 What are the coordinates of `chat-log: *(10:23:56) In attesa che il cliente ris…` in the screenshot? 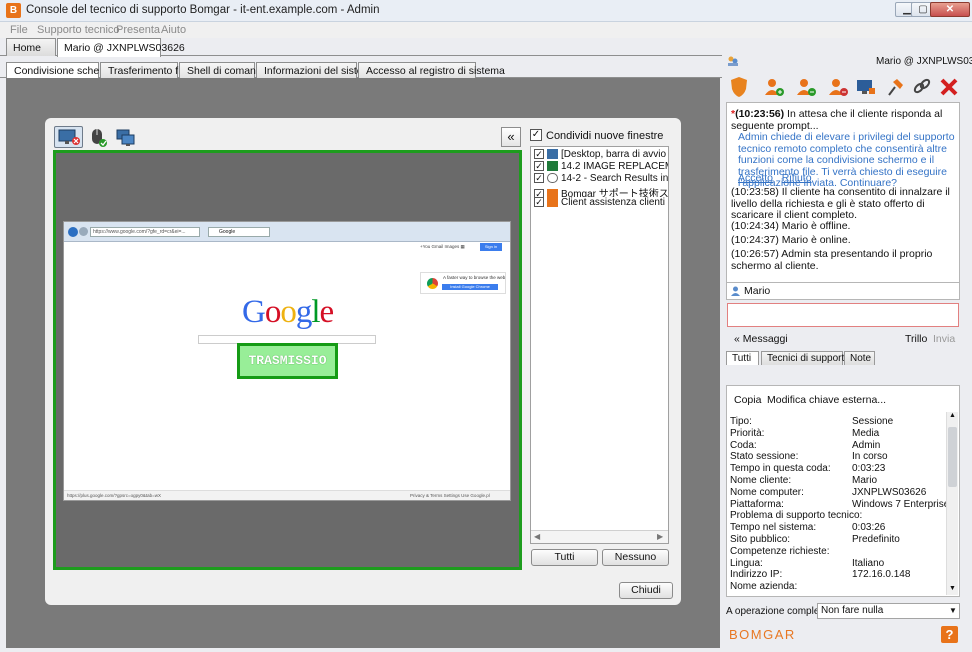 It's located at (843, 192).